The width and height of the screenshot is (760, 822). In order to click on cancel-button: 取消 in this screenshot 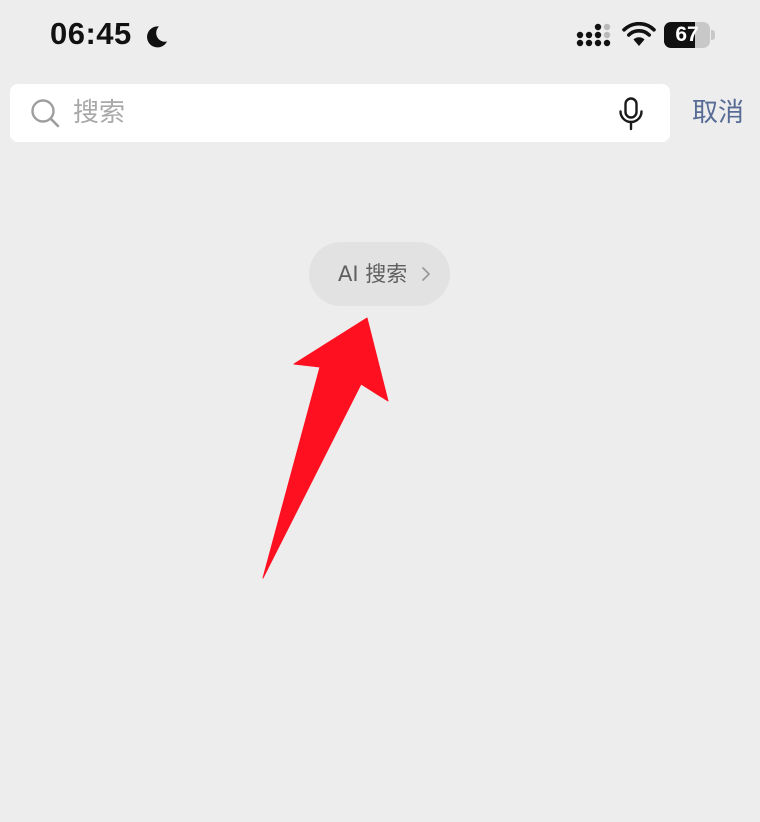, I will do `click(718, 113)`.